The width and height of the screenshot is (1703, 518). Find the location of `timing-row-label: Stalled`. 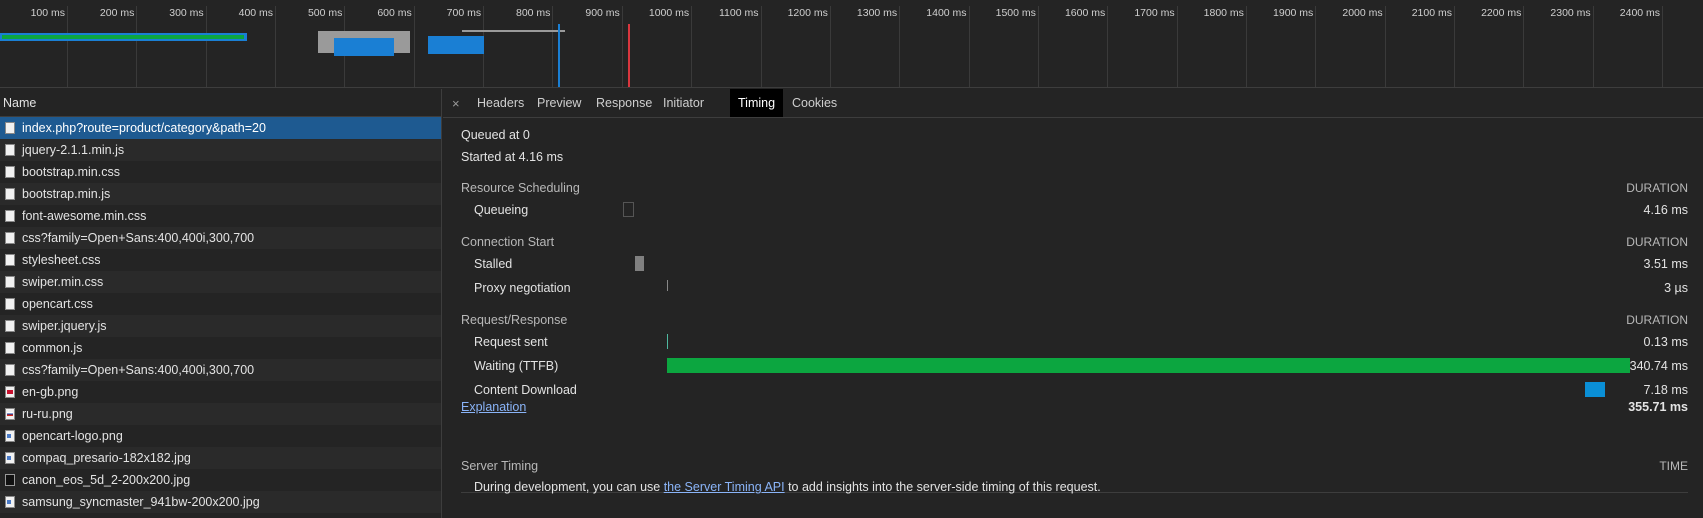

timing-row-label: Stalled is located at coordinates (493, 264).